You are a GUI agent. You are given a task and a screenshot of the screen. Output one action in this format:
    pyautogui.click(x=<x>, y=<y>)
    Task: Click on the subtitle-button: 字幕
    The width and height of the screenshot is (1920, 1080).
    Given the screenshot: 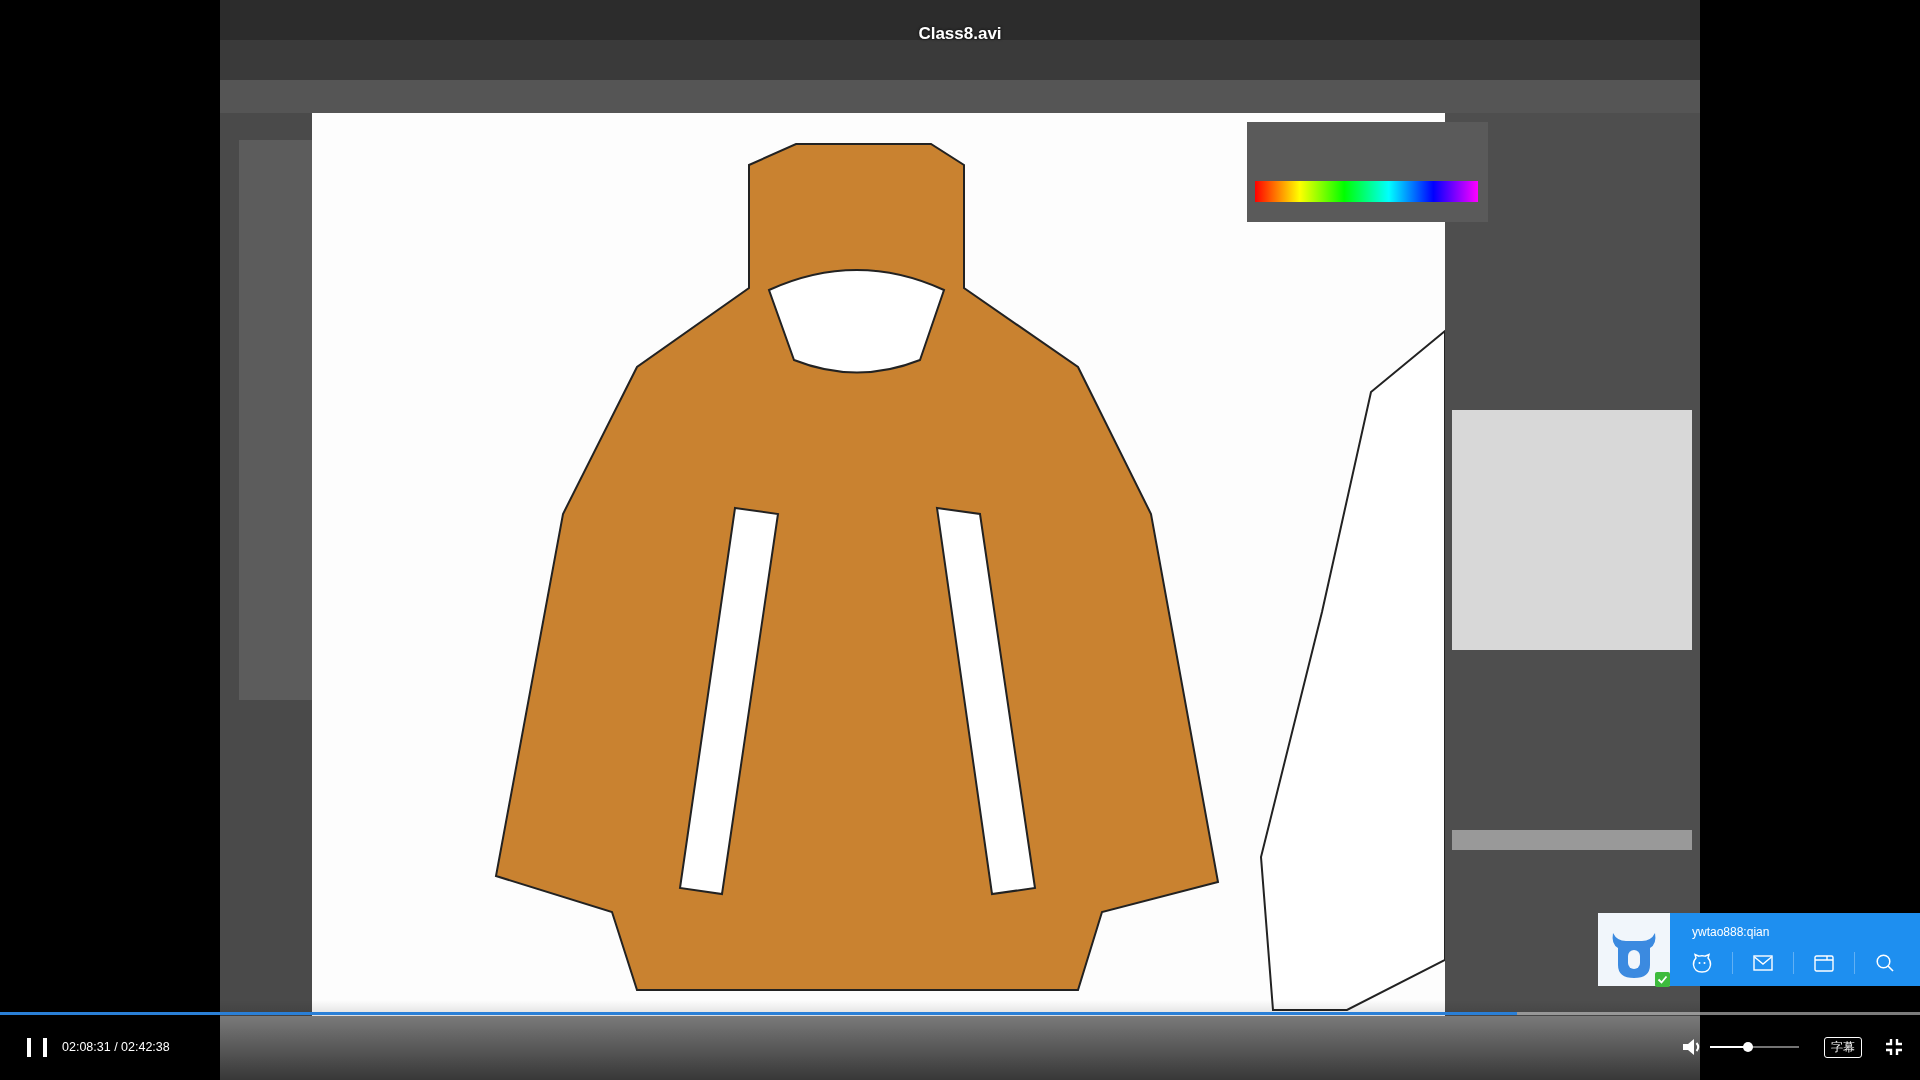 What is the action you would take?
    pyautogui.click(x=1843, y=1047)
    